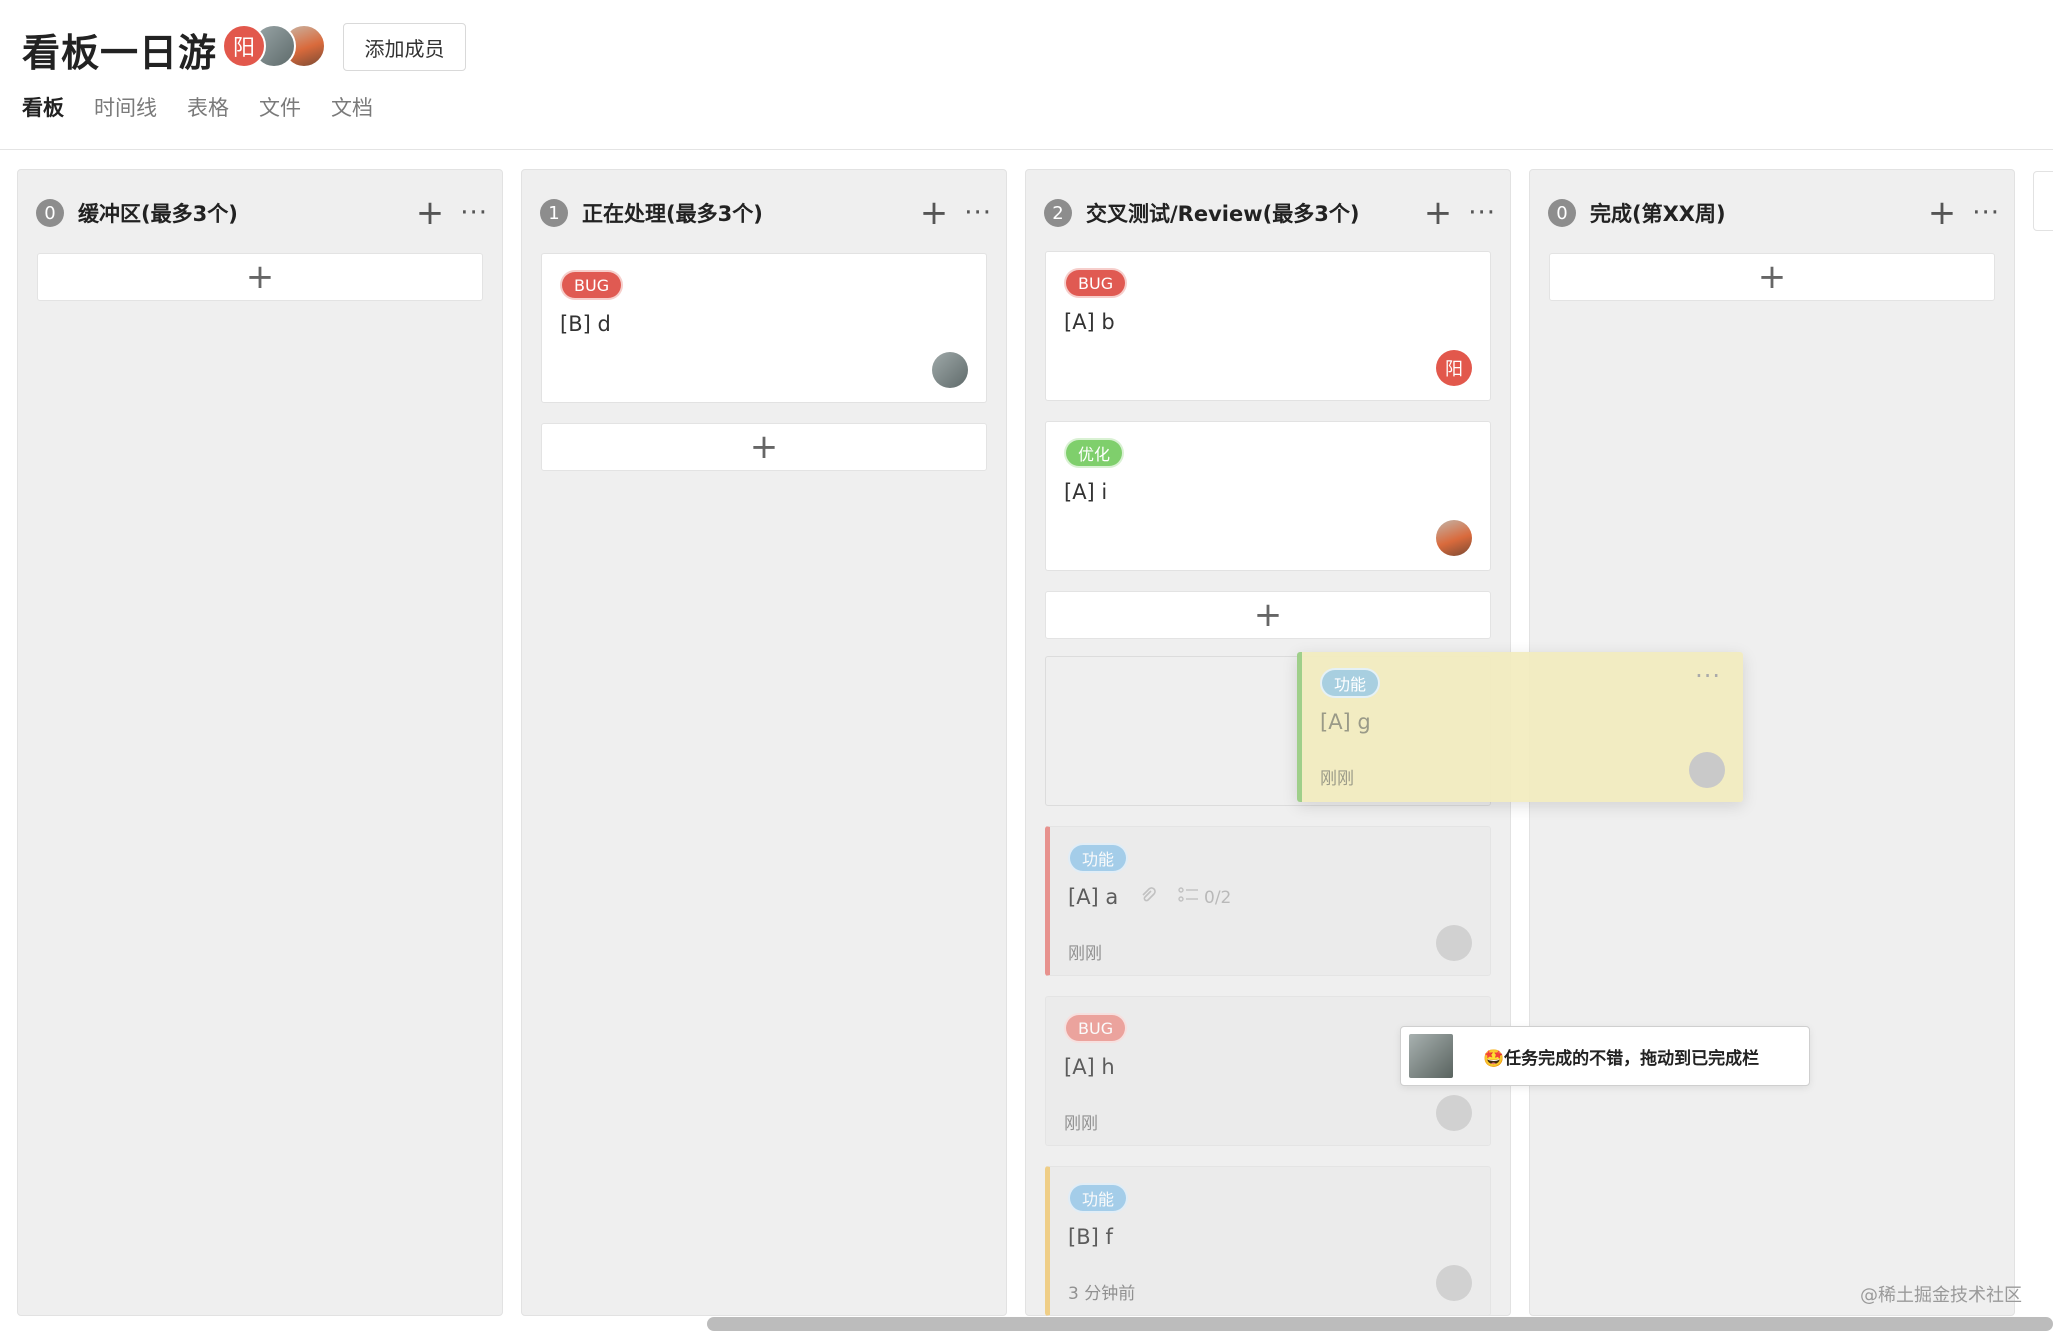 The height and width of the screenshot is (1333, 2053). I want to click on card-title: [B] d, so click(585, 324).